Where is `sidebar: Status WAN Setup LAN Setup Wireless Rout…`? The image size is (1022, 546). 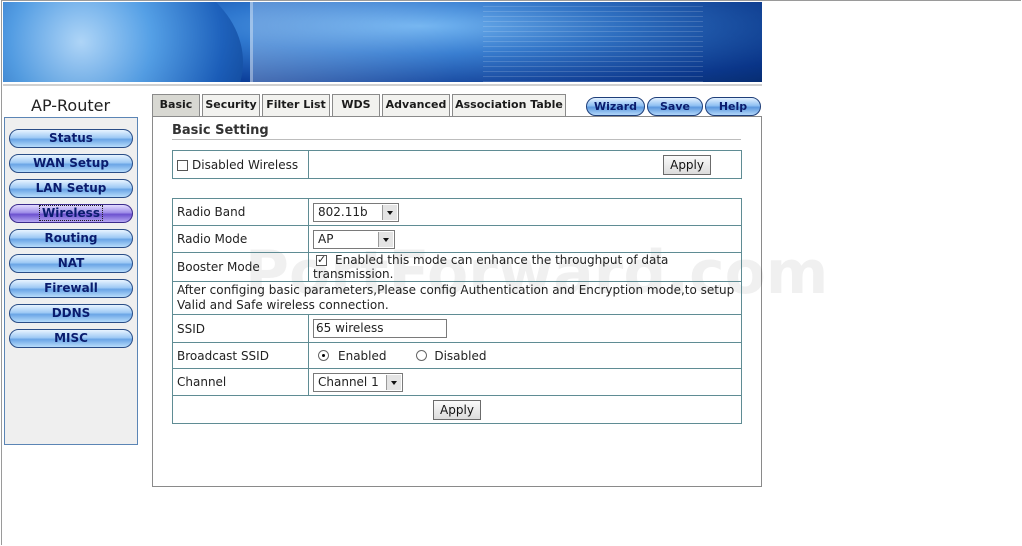
sidebar: Status WAN Setup LAN Setup Wireless Rout… is located at coordinates (71, 281).